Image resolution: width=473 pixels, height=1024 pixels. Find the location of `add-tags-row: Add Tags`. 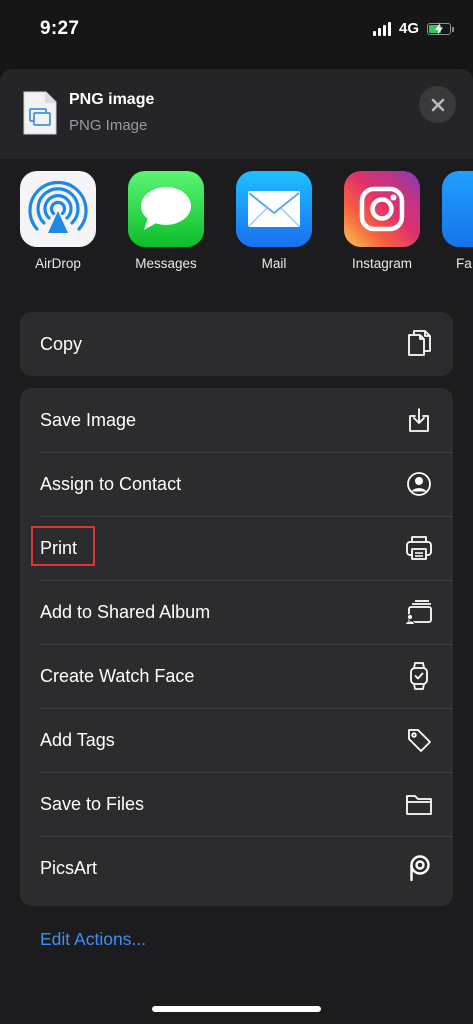

add-tags-row: Add Tags is located at coordinates (236, 740).